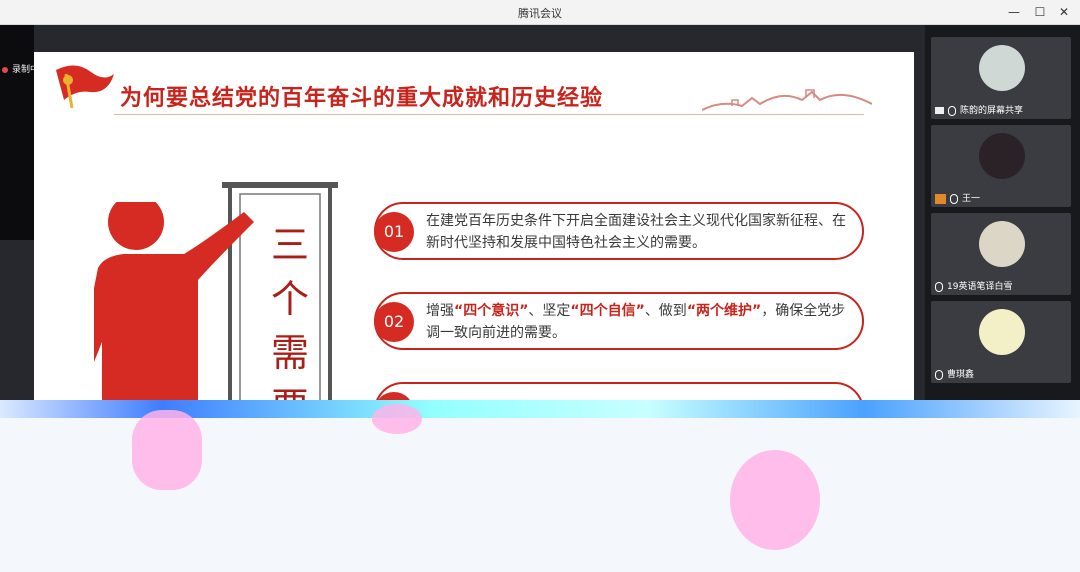  What do you see at coordinates (940, 198) in the screenshot?
I see `user-badge-icon` at bounding box center [940, 198].